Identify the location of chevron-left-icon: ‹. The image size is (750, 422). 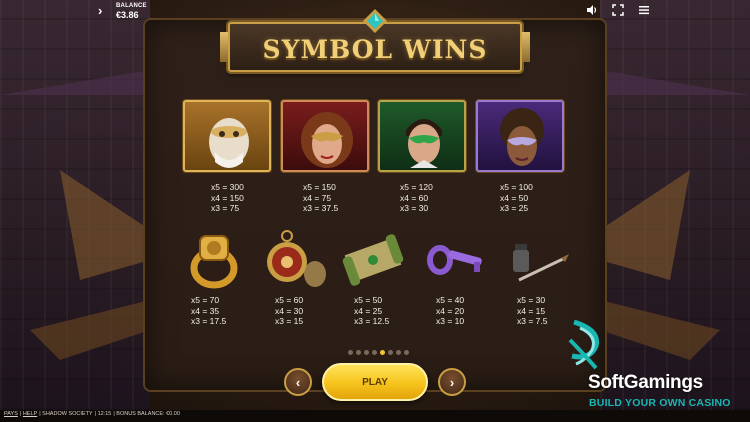
(298, 382).